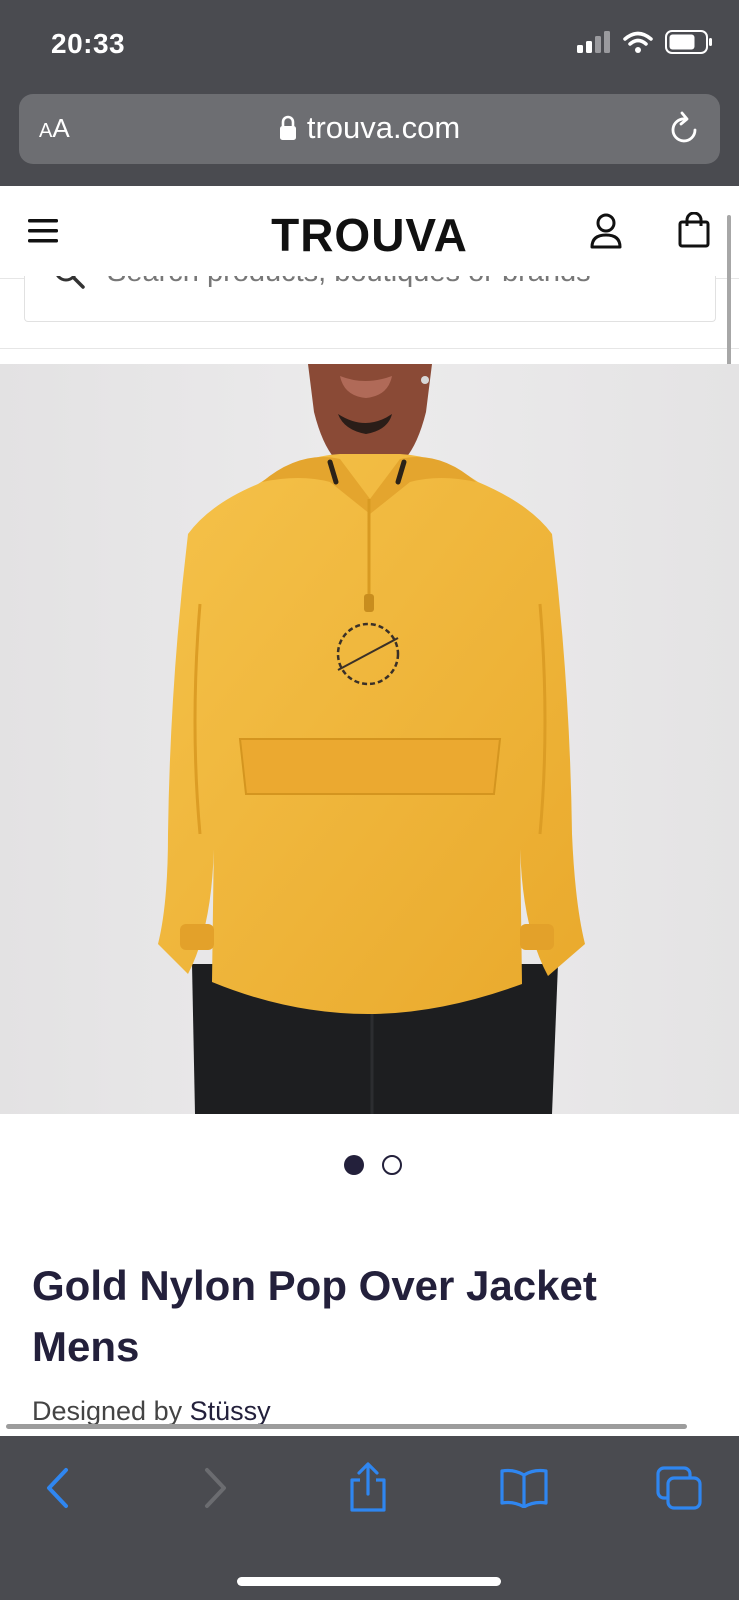  I want to click on bookmarks-icon, so click(524, 1488).